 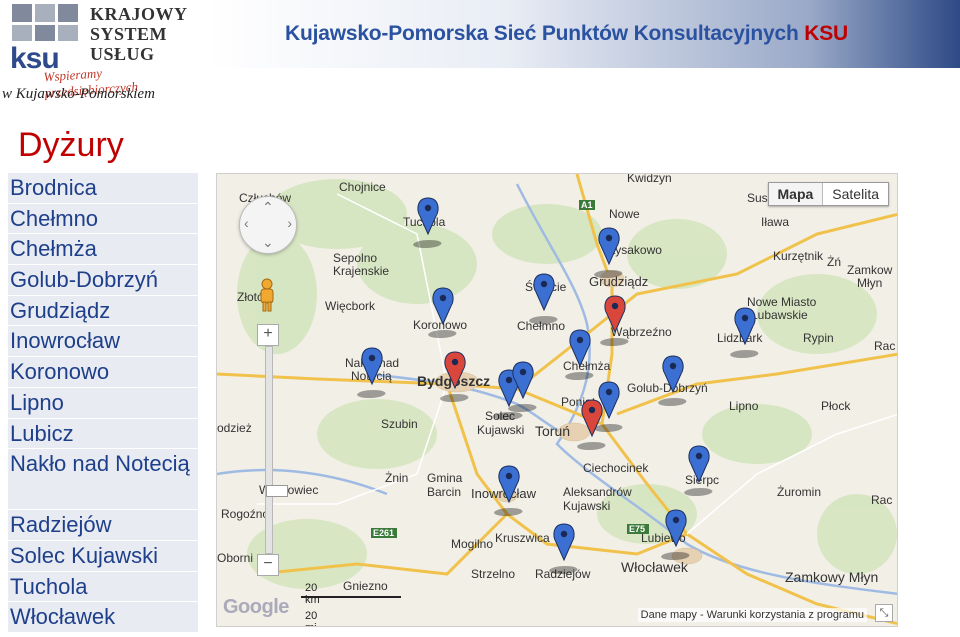 What do you see at coordinates (234, 428) in the screenshot?
I see `map-label: odzież` at bounding box center [234, 428].